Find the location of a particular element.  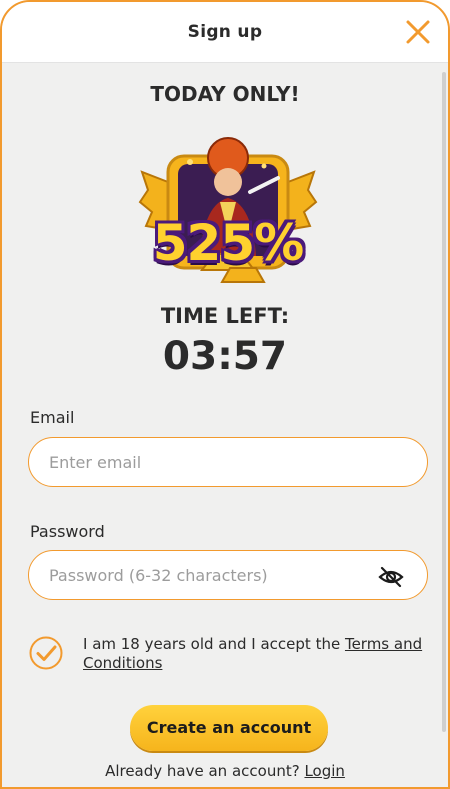

bonus-percentage: 525% is located at coordinates (228, 243).